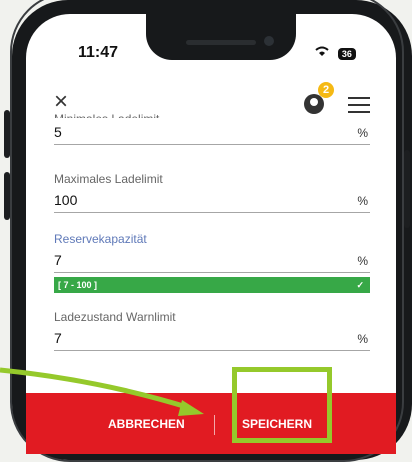 The height and width of the screenshot is (462, 412). What do you see at coordinates (58, 338) in the screenshot?
I see `warning-limit-value: 7` at bounding box center [58, 338].